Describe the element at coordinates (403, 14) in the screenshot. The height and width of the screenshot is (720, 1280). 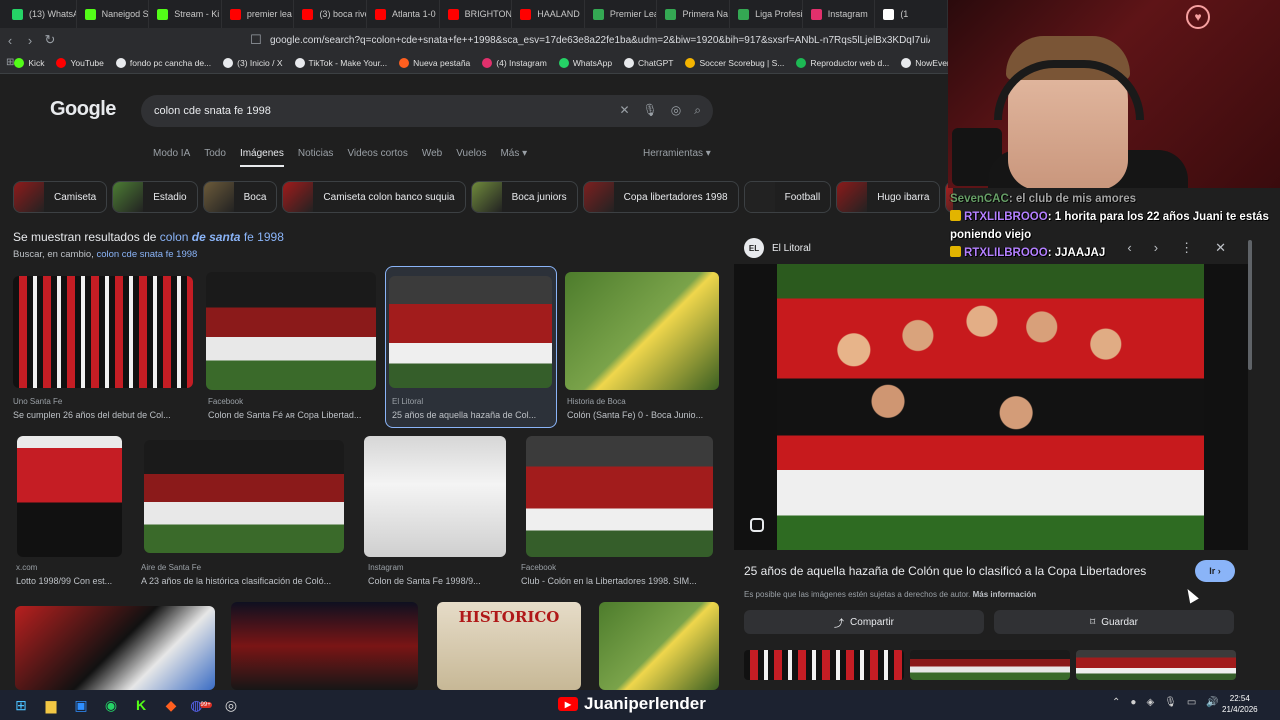
I see `browser-tab: Atlanta 1-0` at that location.